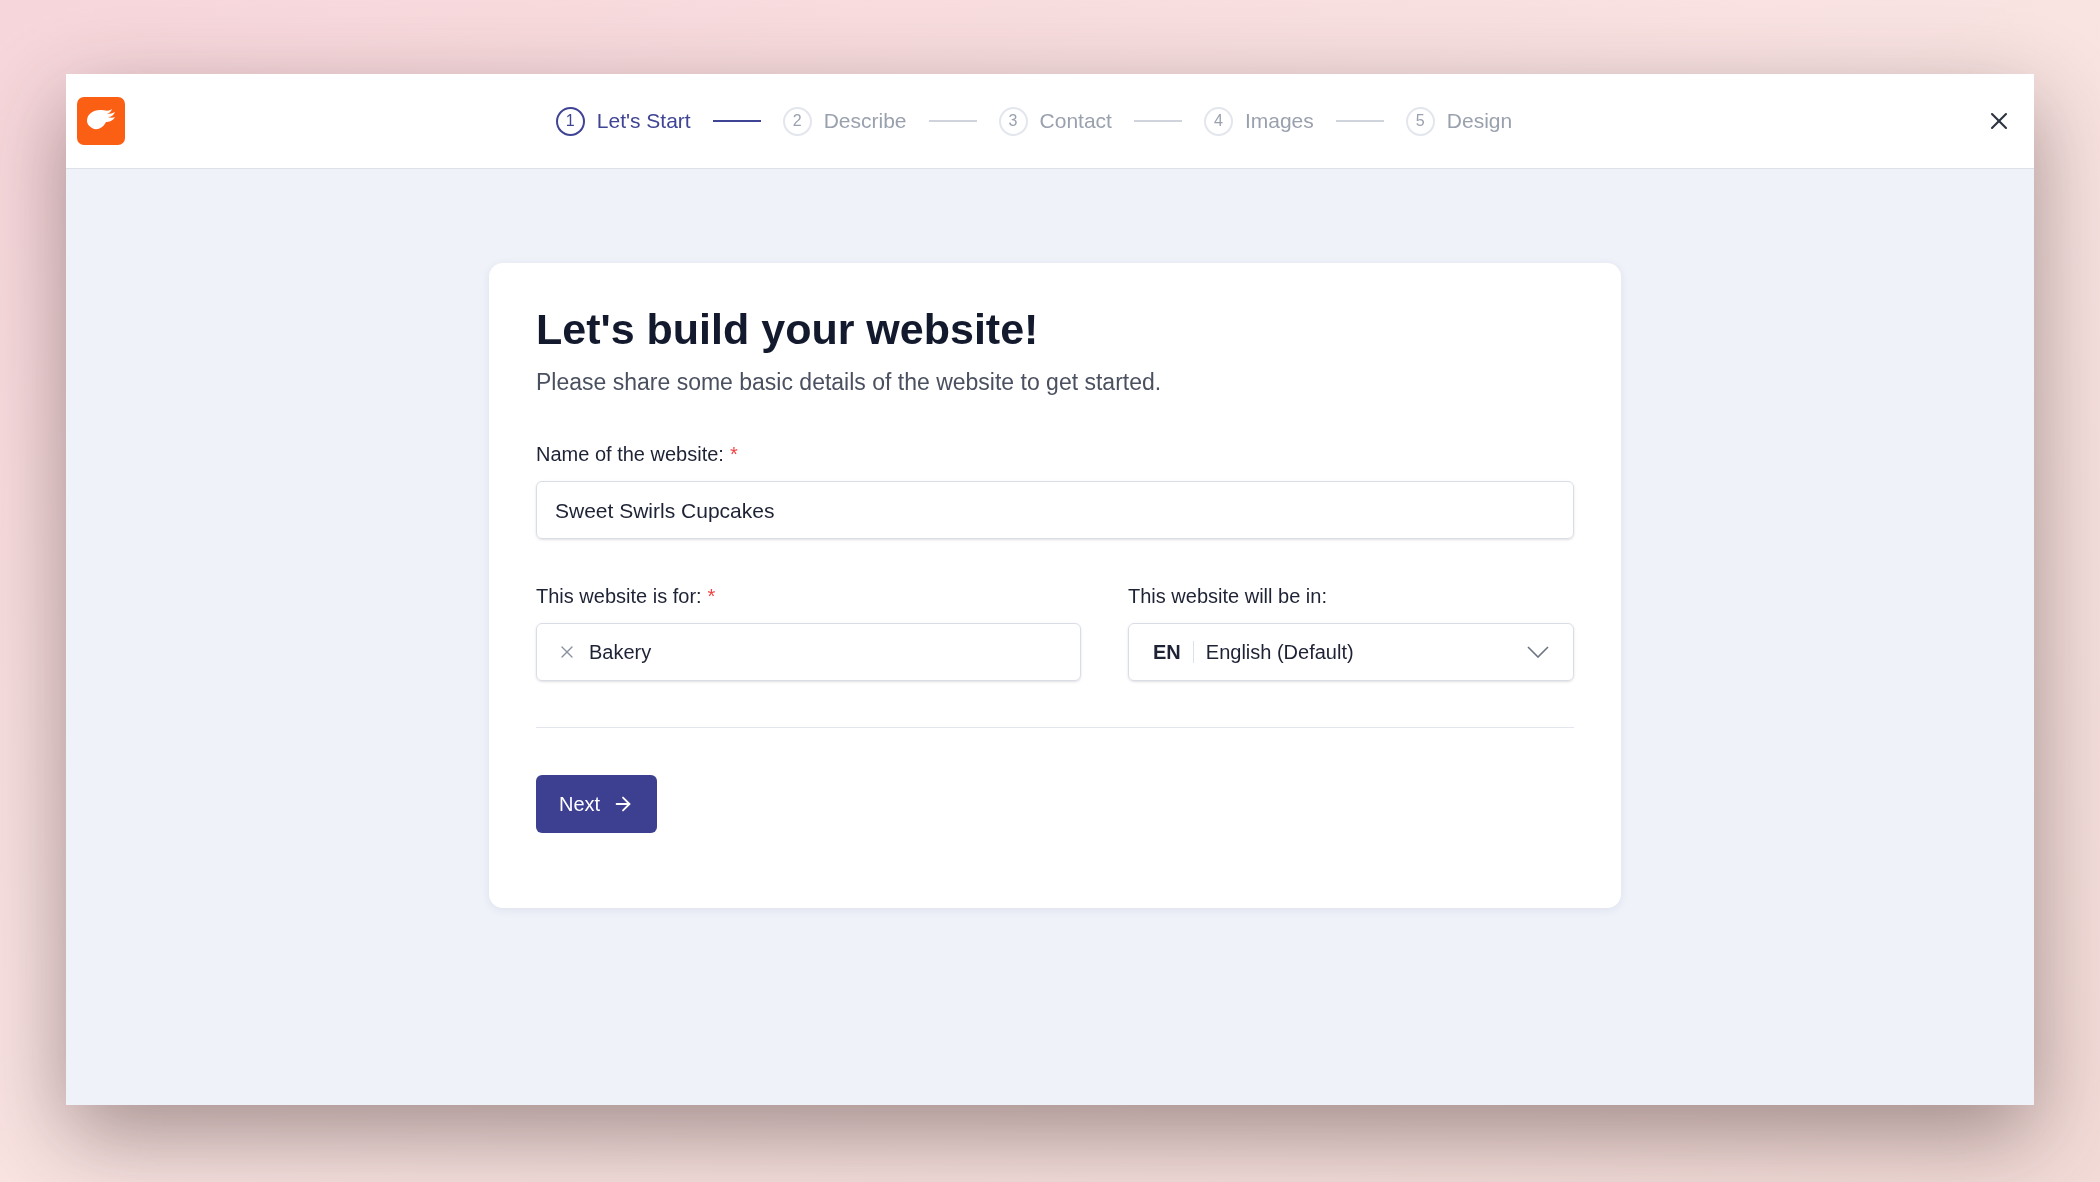  I want to click on field-label: Name of the website:, so click(630, 455).